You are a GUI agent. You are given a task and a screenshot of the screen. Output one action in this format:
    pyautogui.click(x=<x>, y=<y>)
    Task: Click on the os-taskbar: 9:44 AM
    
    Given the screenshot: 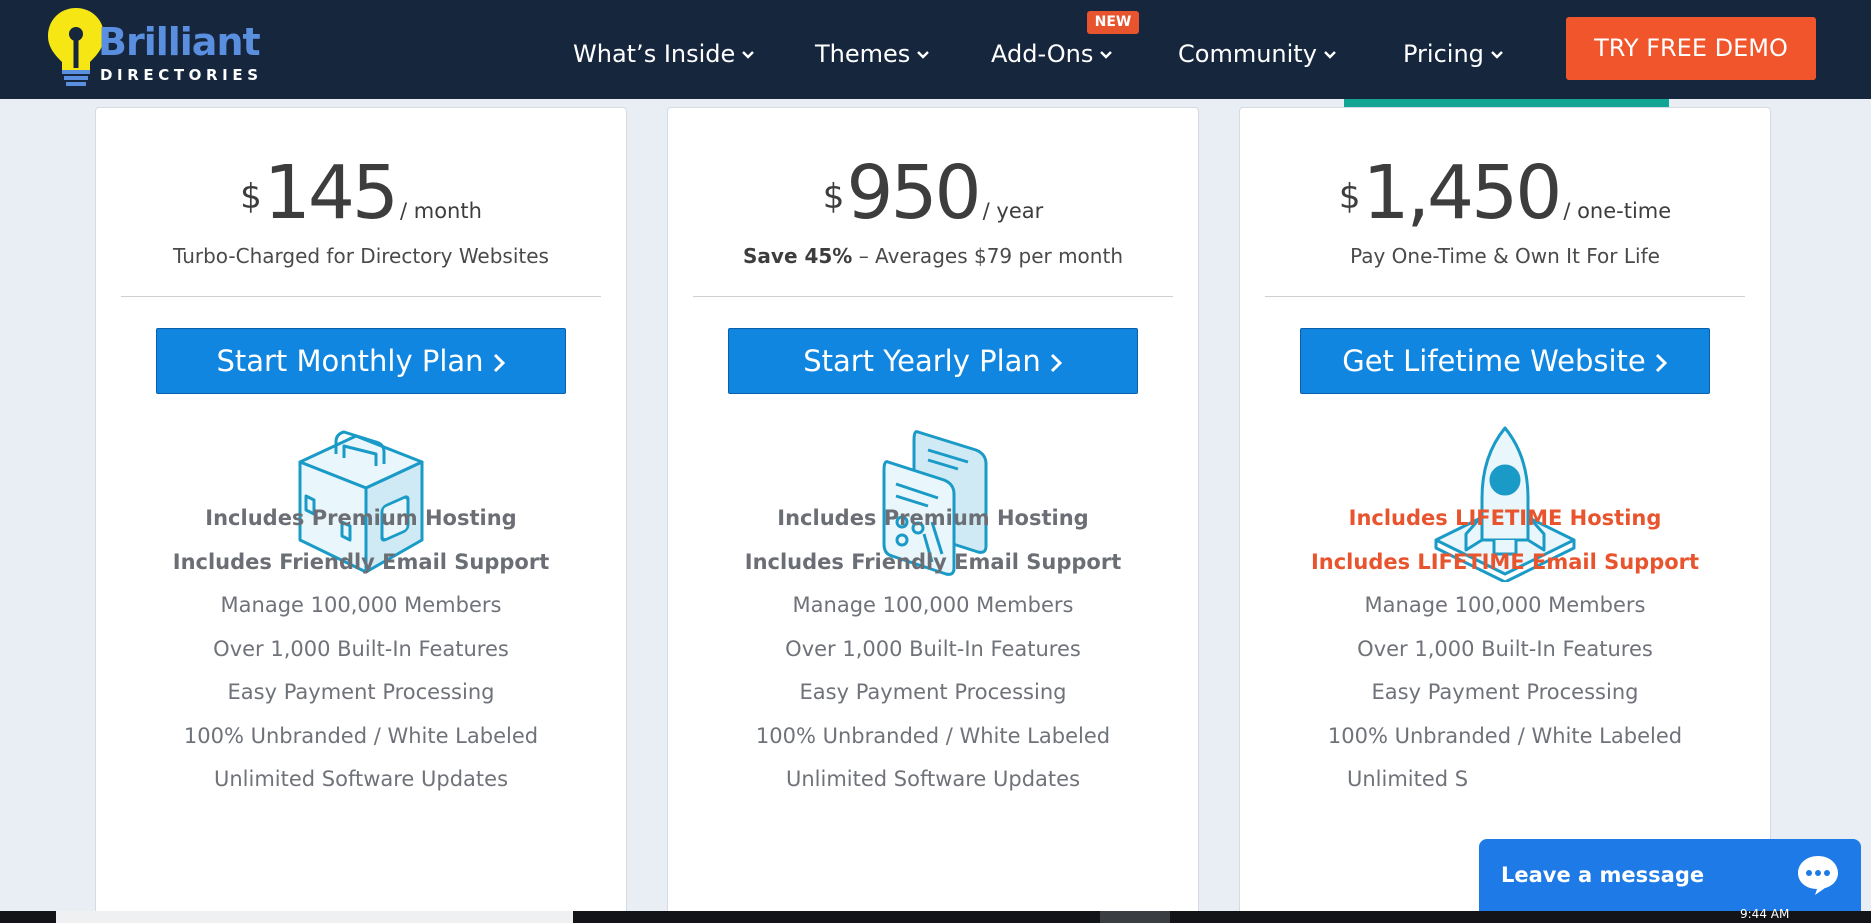 What is the action you would take?
    pyautogui.click(x=935, y=915)
    